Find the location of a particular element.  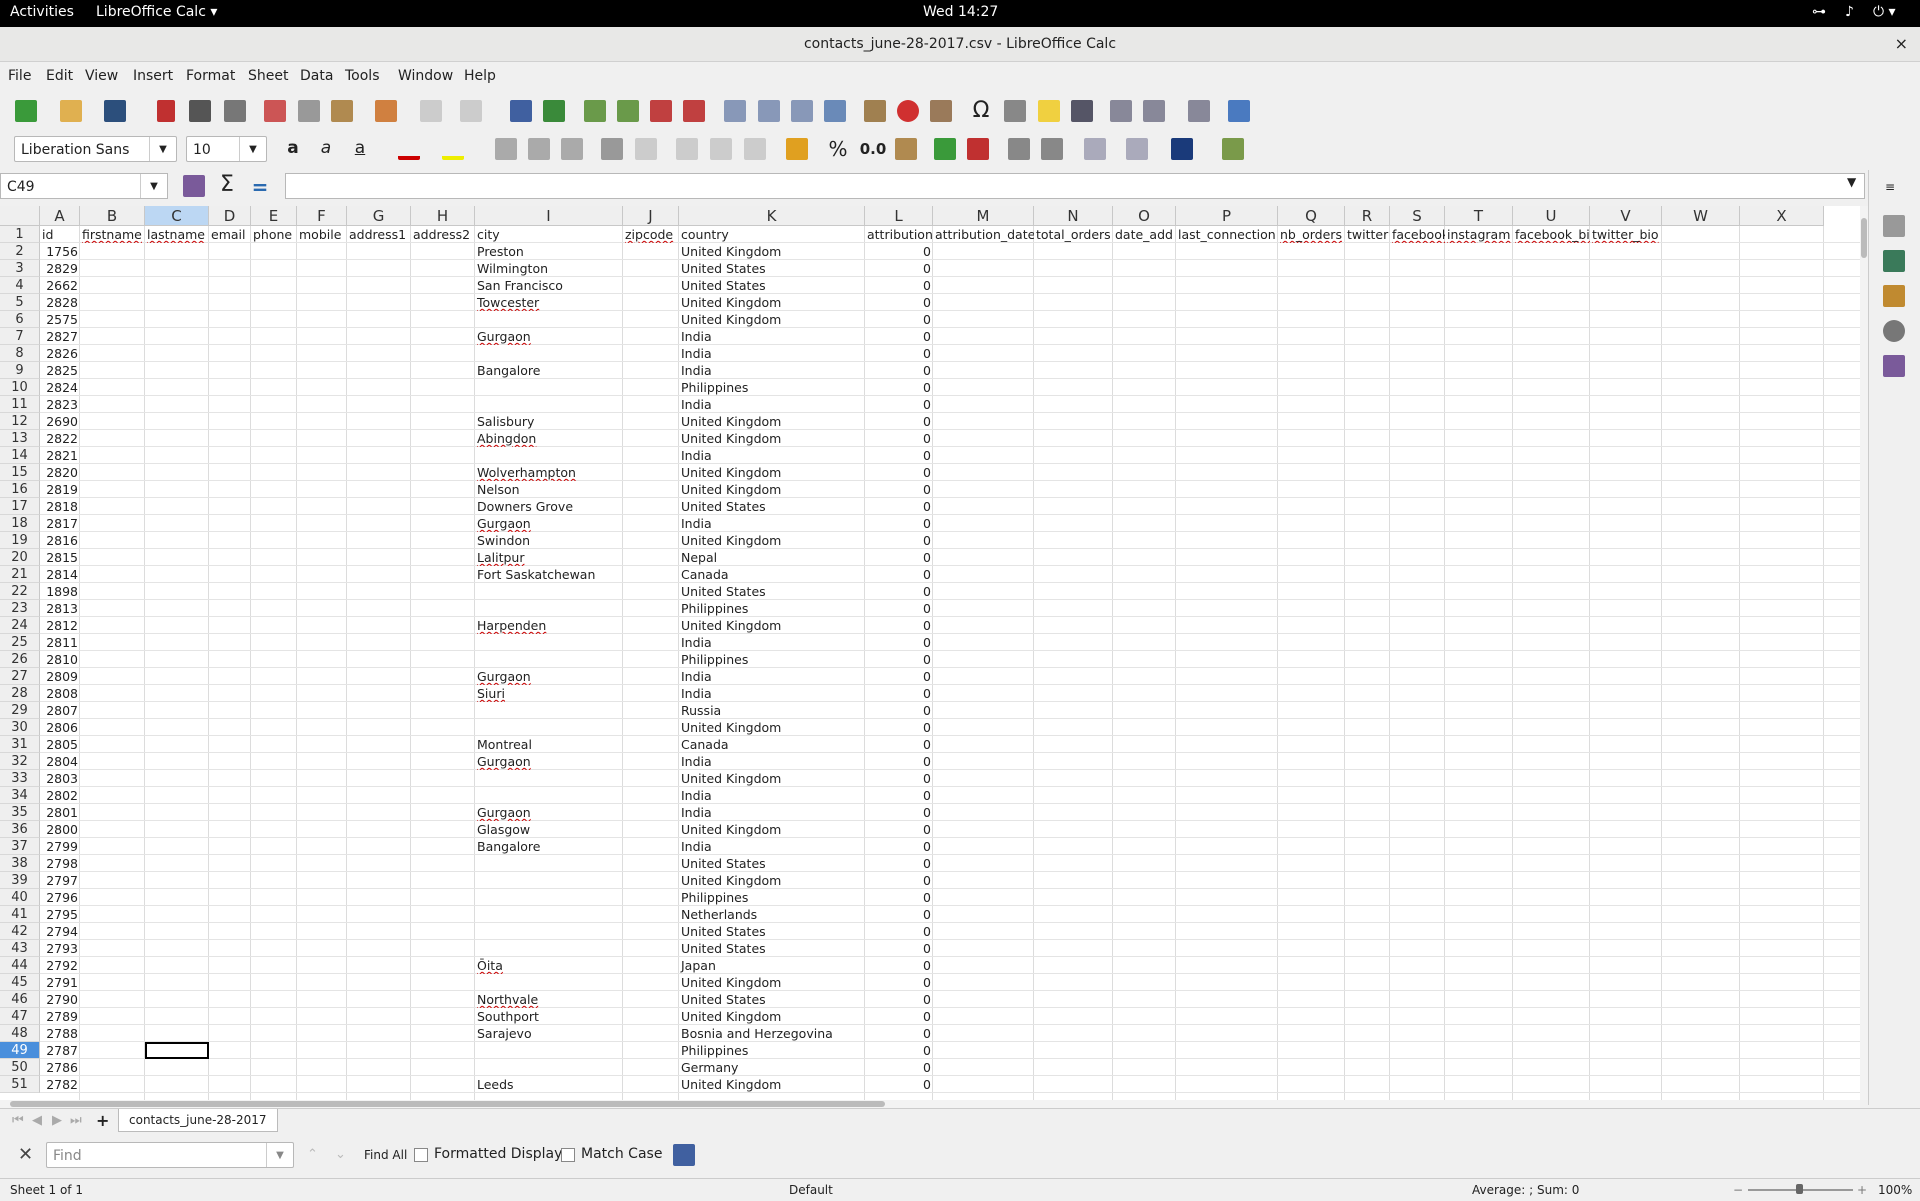

cell-a15: 2820 is located at coordinates (60, 472).